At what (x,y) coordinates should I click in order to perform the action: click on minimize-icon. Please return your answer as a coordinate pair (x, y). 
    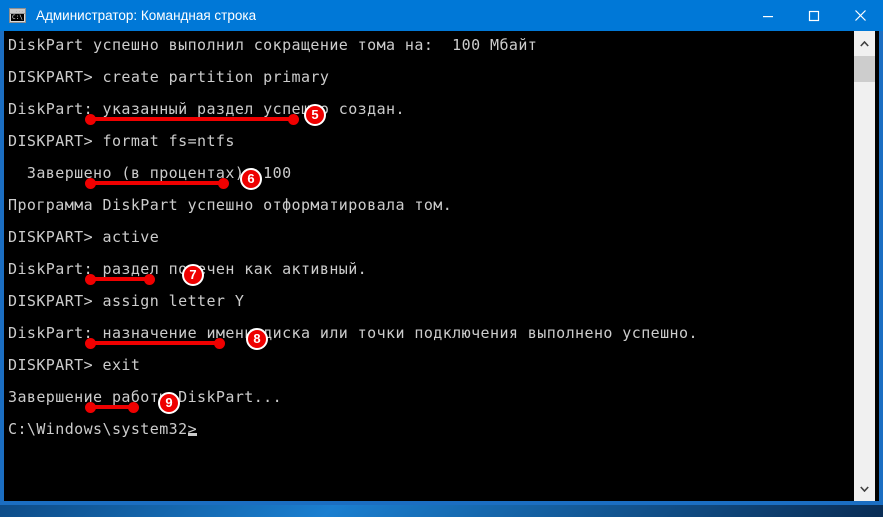
    Looking at the image, I should click on (768, 16).